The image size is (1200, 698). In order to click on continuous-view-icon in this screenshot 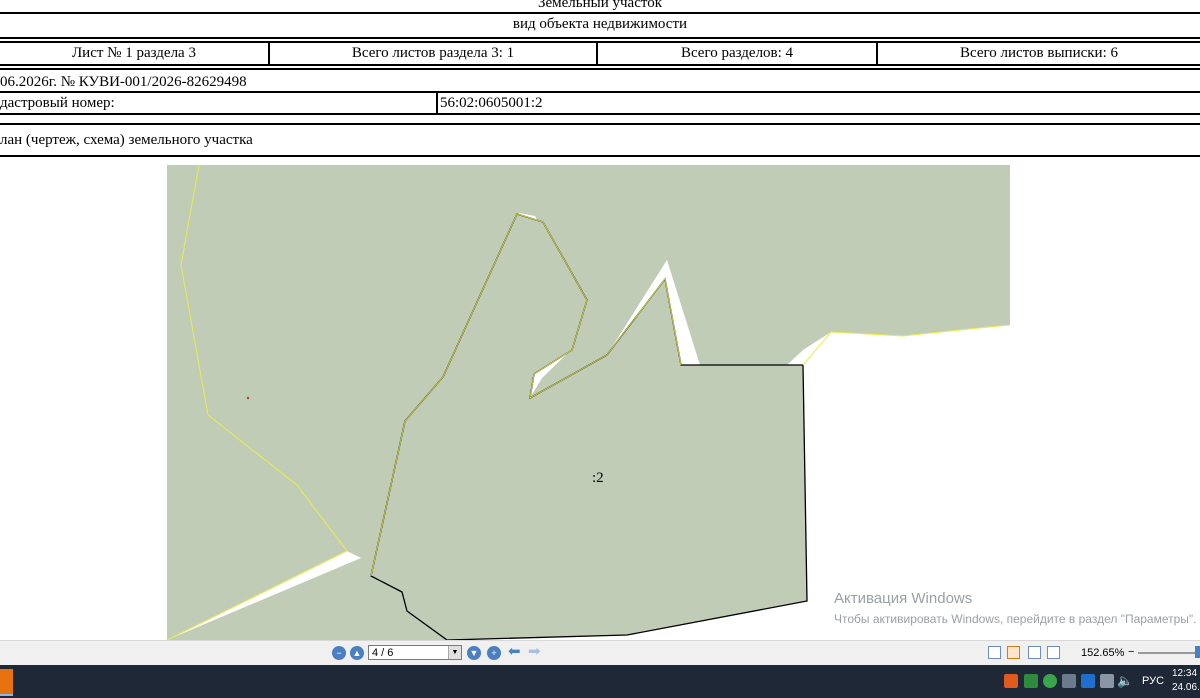, I will do `click(1053, 652)`.